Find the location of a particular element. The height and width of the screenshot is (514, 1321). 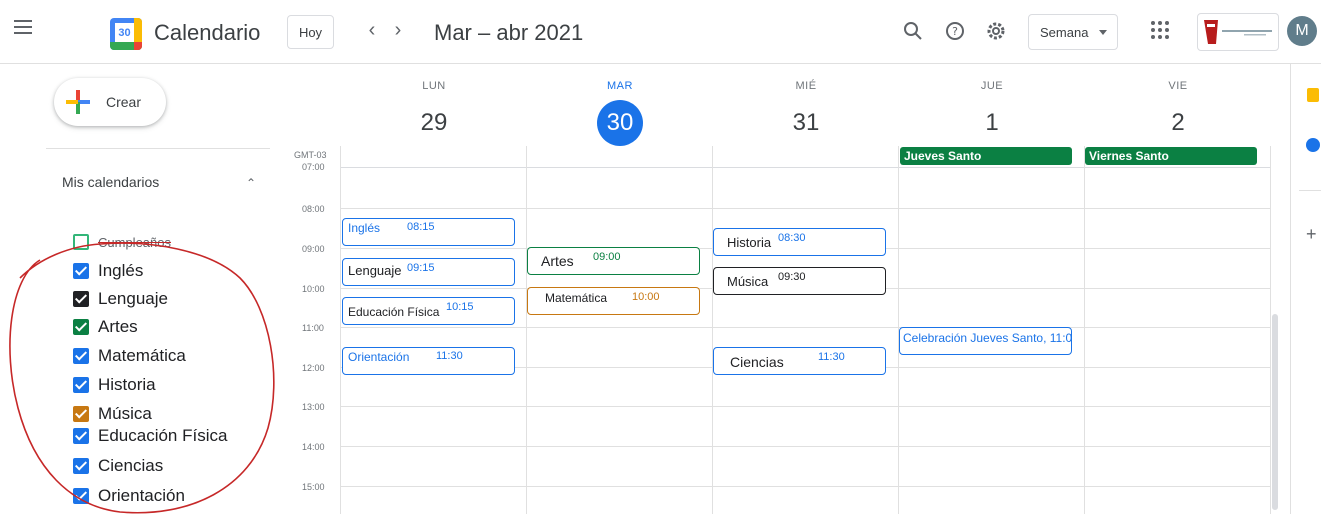

day-header-thu: JUE 1 is located at coordinates (992, 113).